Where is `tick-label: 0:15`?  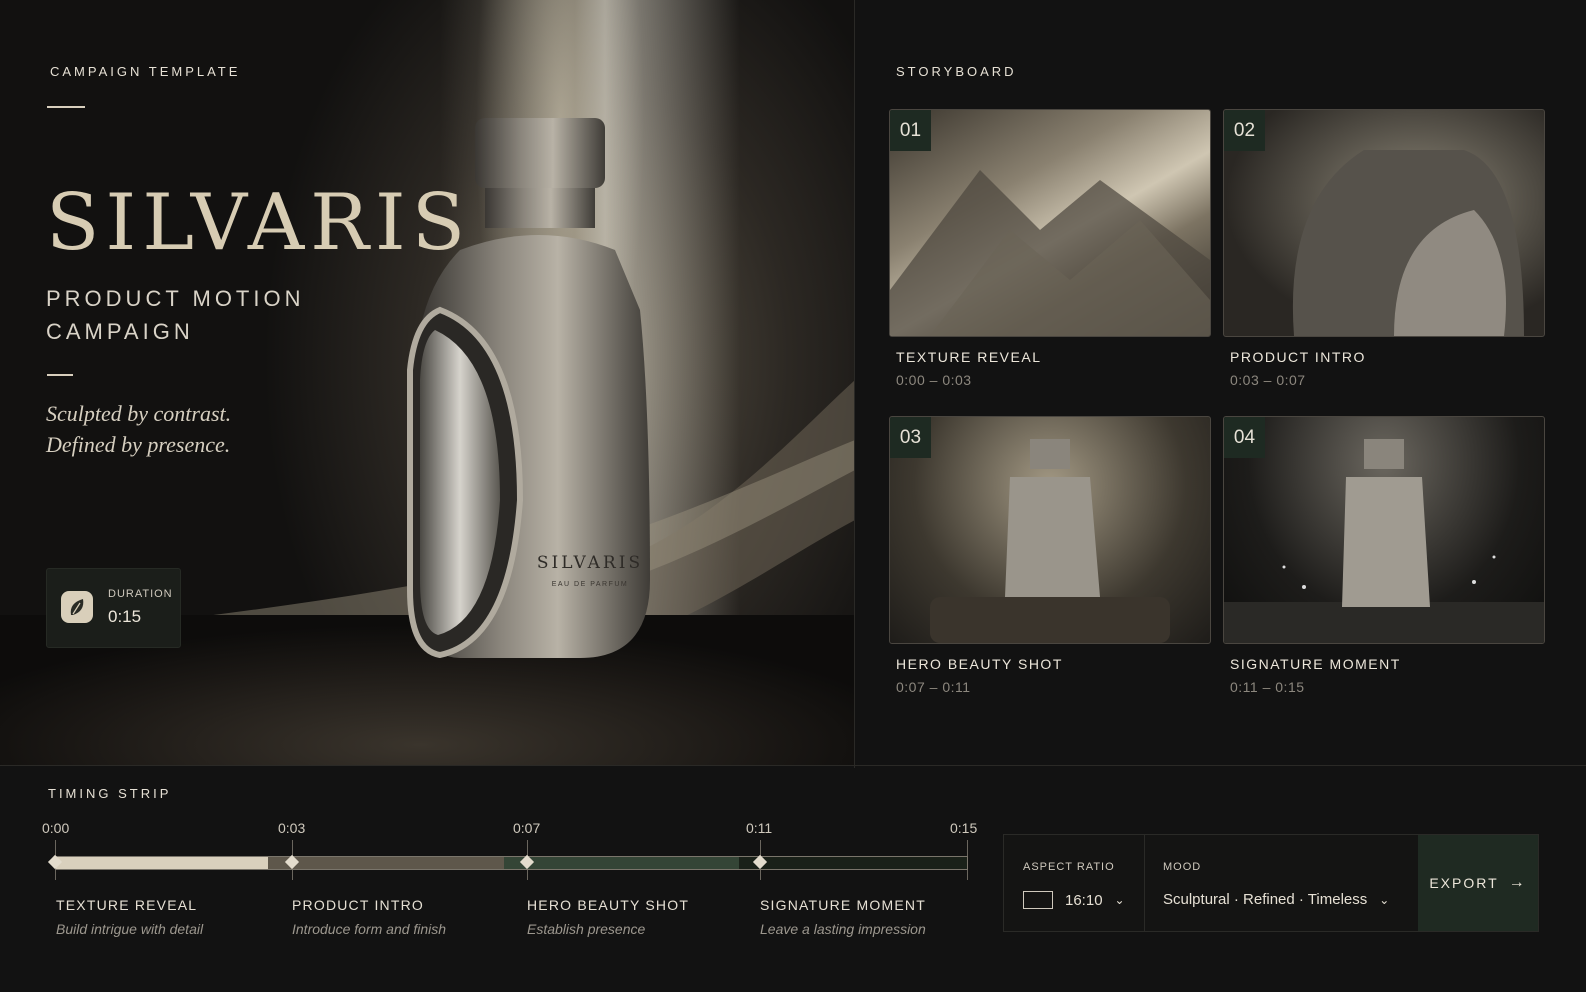
tick-label: 0:15 is located at coordinates (964, 828).